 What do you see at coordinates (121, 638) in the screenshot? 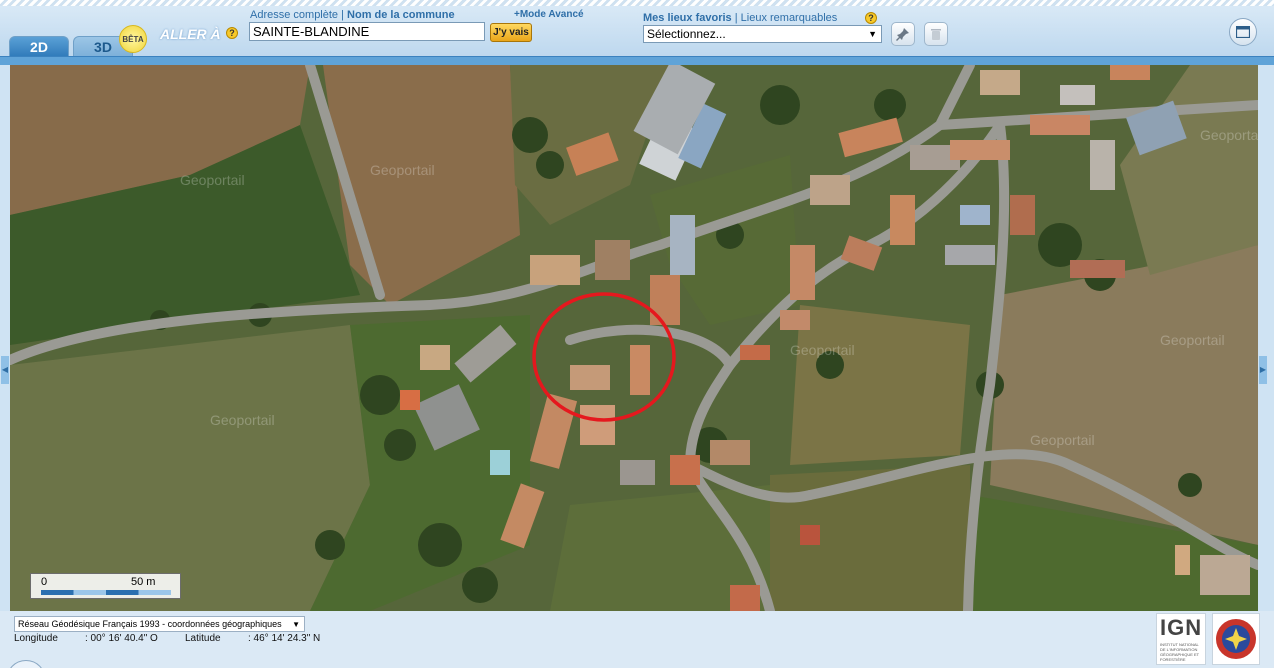
I see `longitude-value: : 00° 16' 40.4" O` at bounding box center [121, 638].